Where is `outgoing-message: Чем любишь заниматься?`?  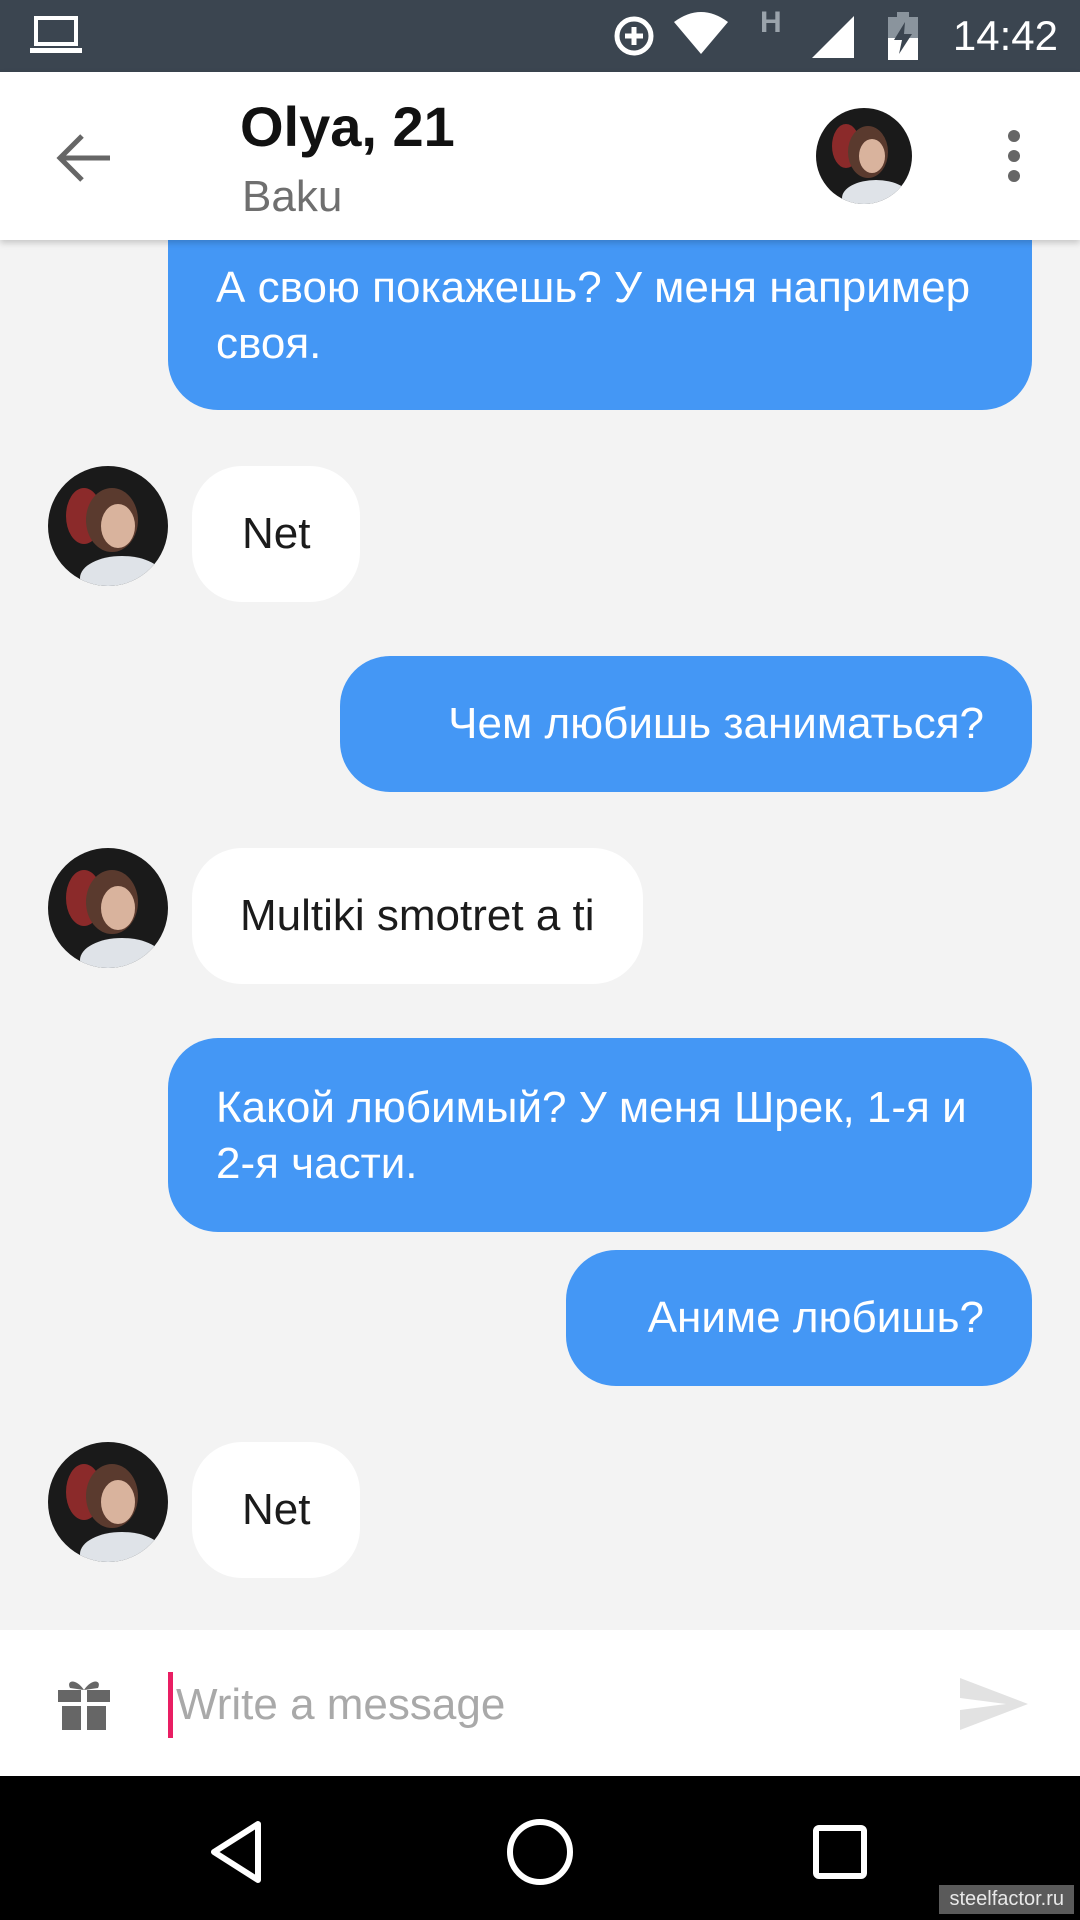 outgoing-message: Чем любишь заниматься? is located at coordinates (686, 724).